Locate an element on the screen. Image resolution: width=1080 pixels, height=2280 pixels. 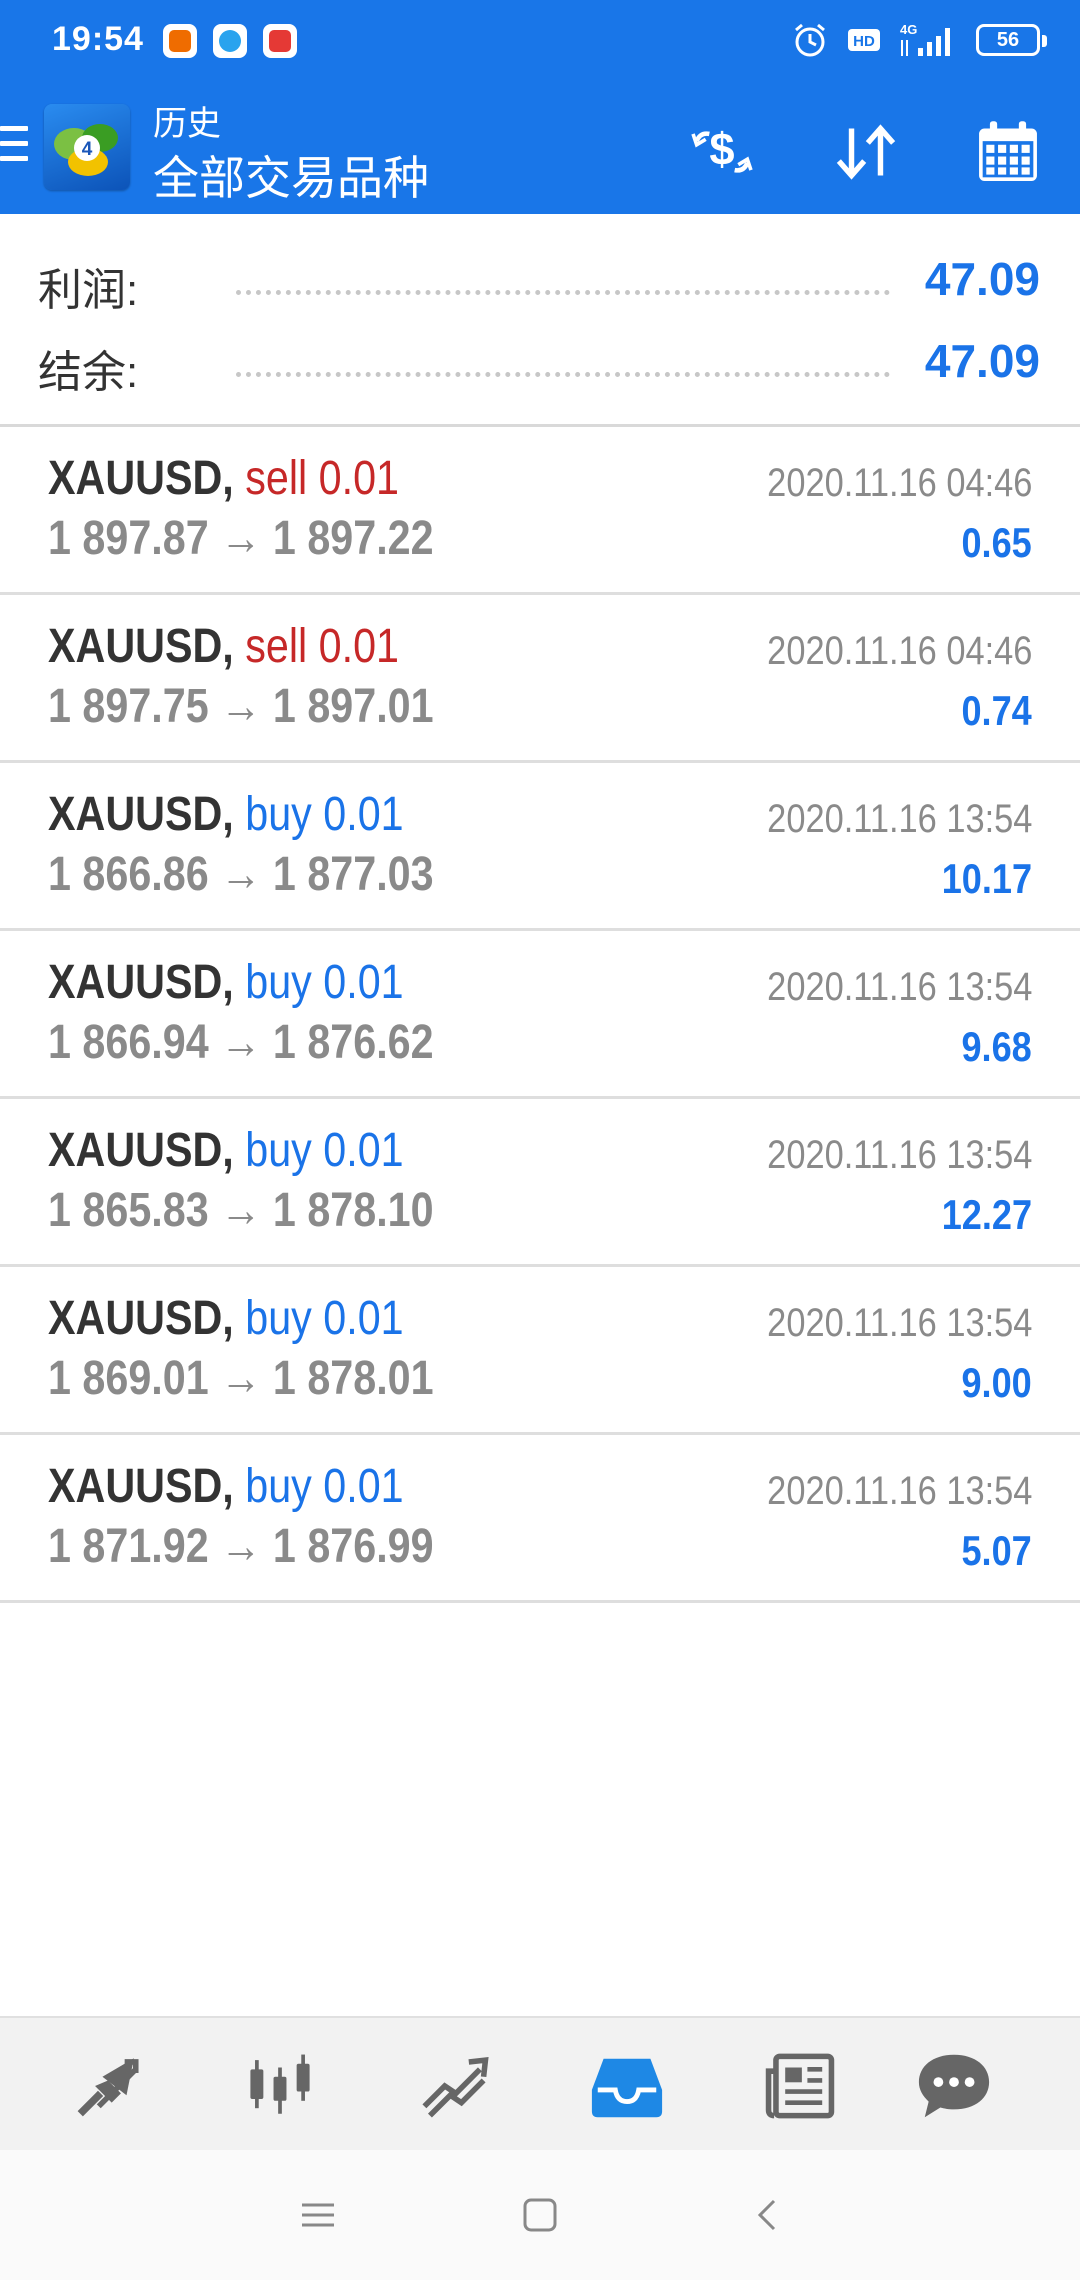
trade-prices: 1 865.83 → 1 878.10 is located at coordinates (241, 1210).